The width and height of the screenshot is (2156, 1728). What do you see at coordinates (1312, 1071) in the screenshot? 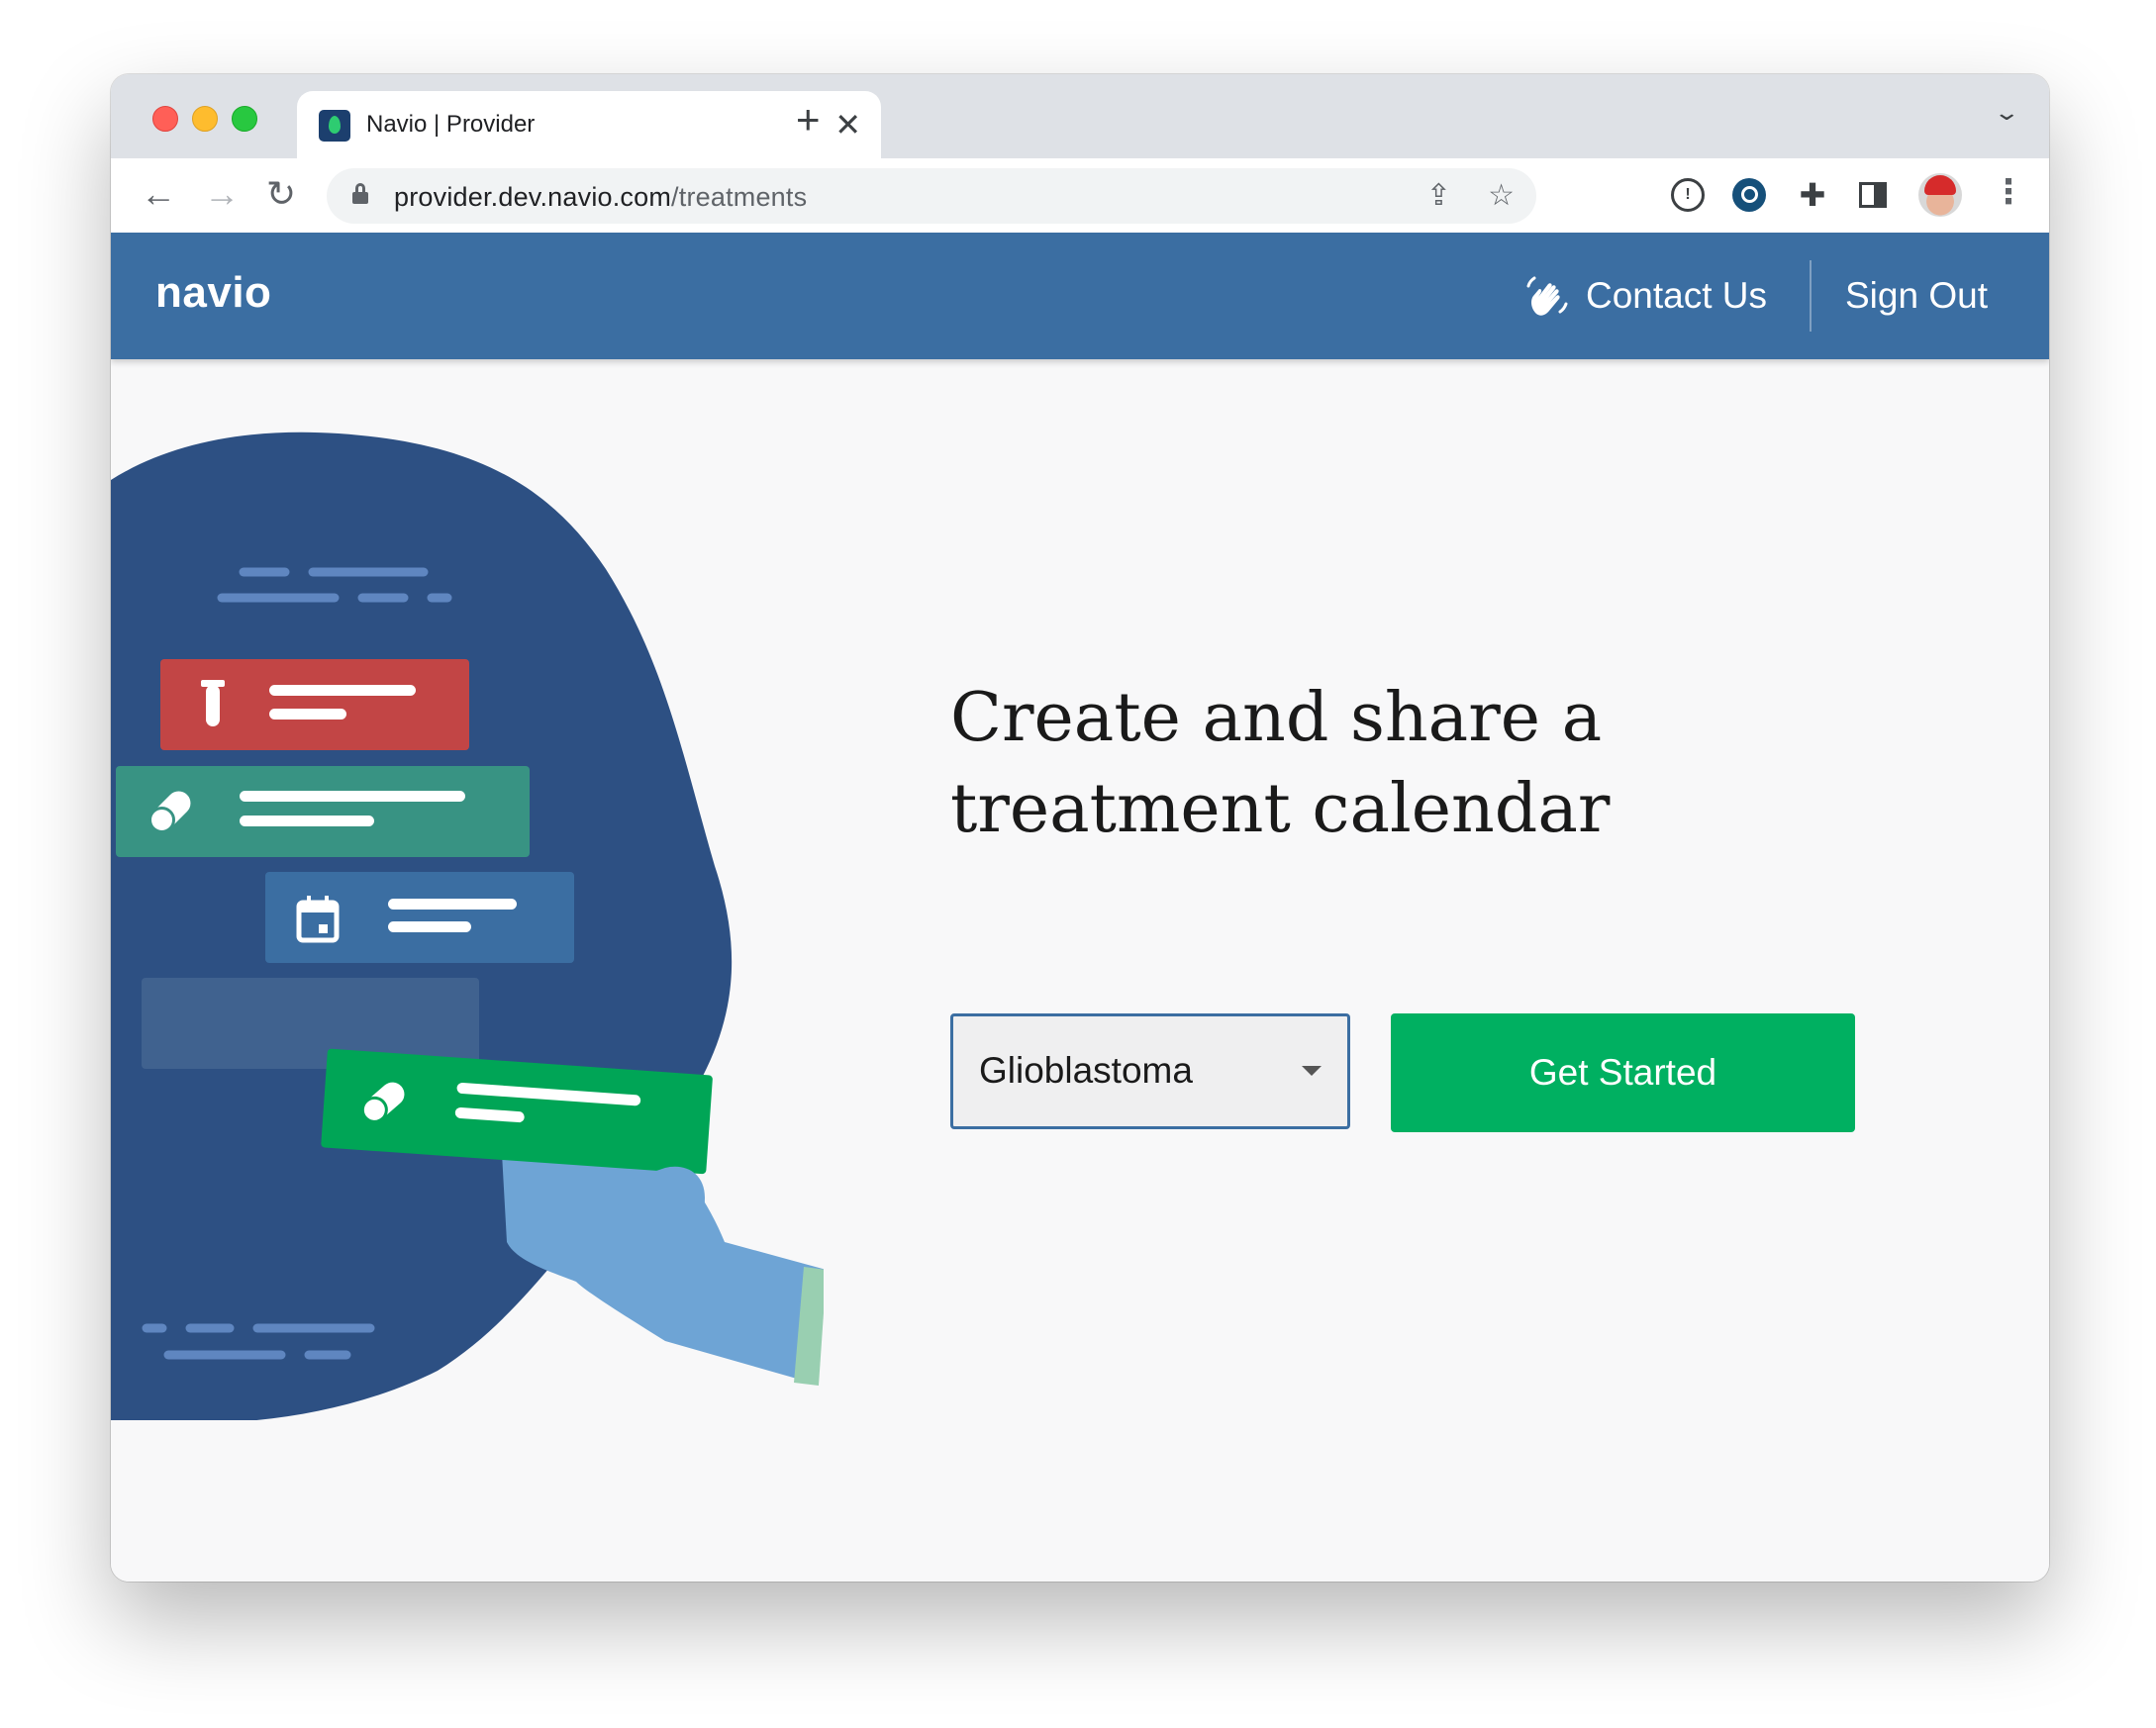
I see `chevron-down-icon` at bounding box center [1312, 1071].